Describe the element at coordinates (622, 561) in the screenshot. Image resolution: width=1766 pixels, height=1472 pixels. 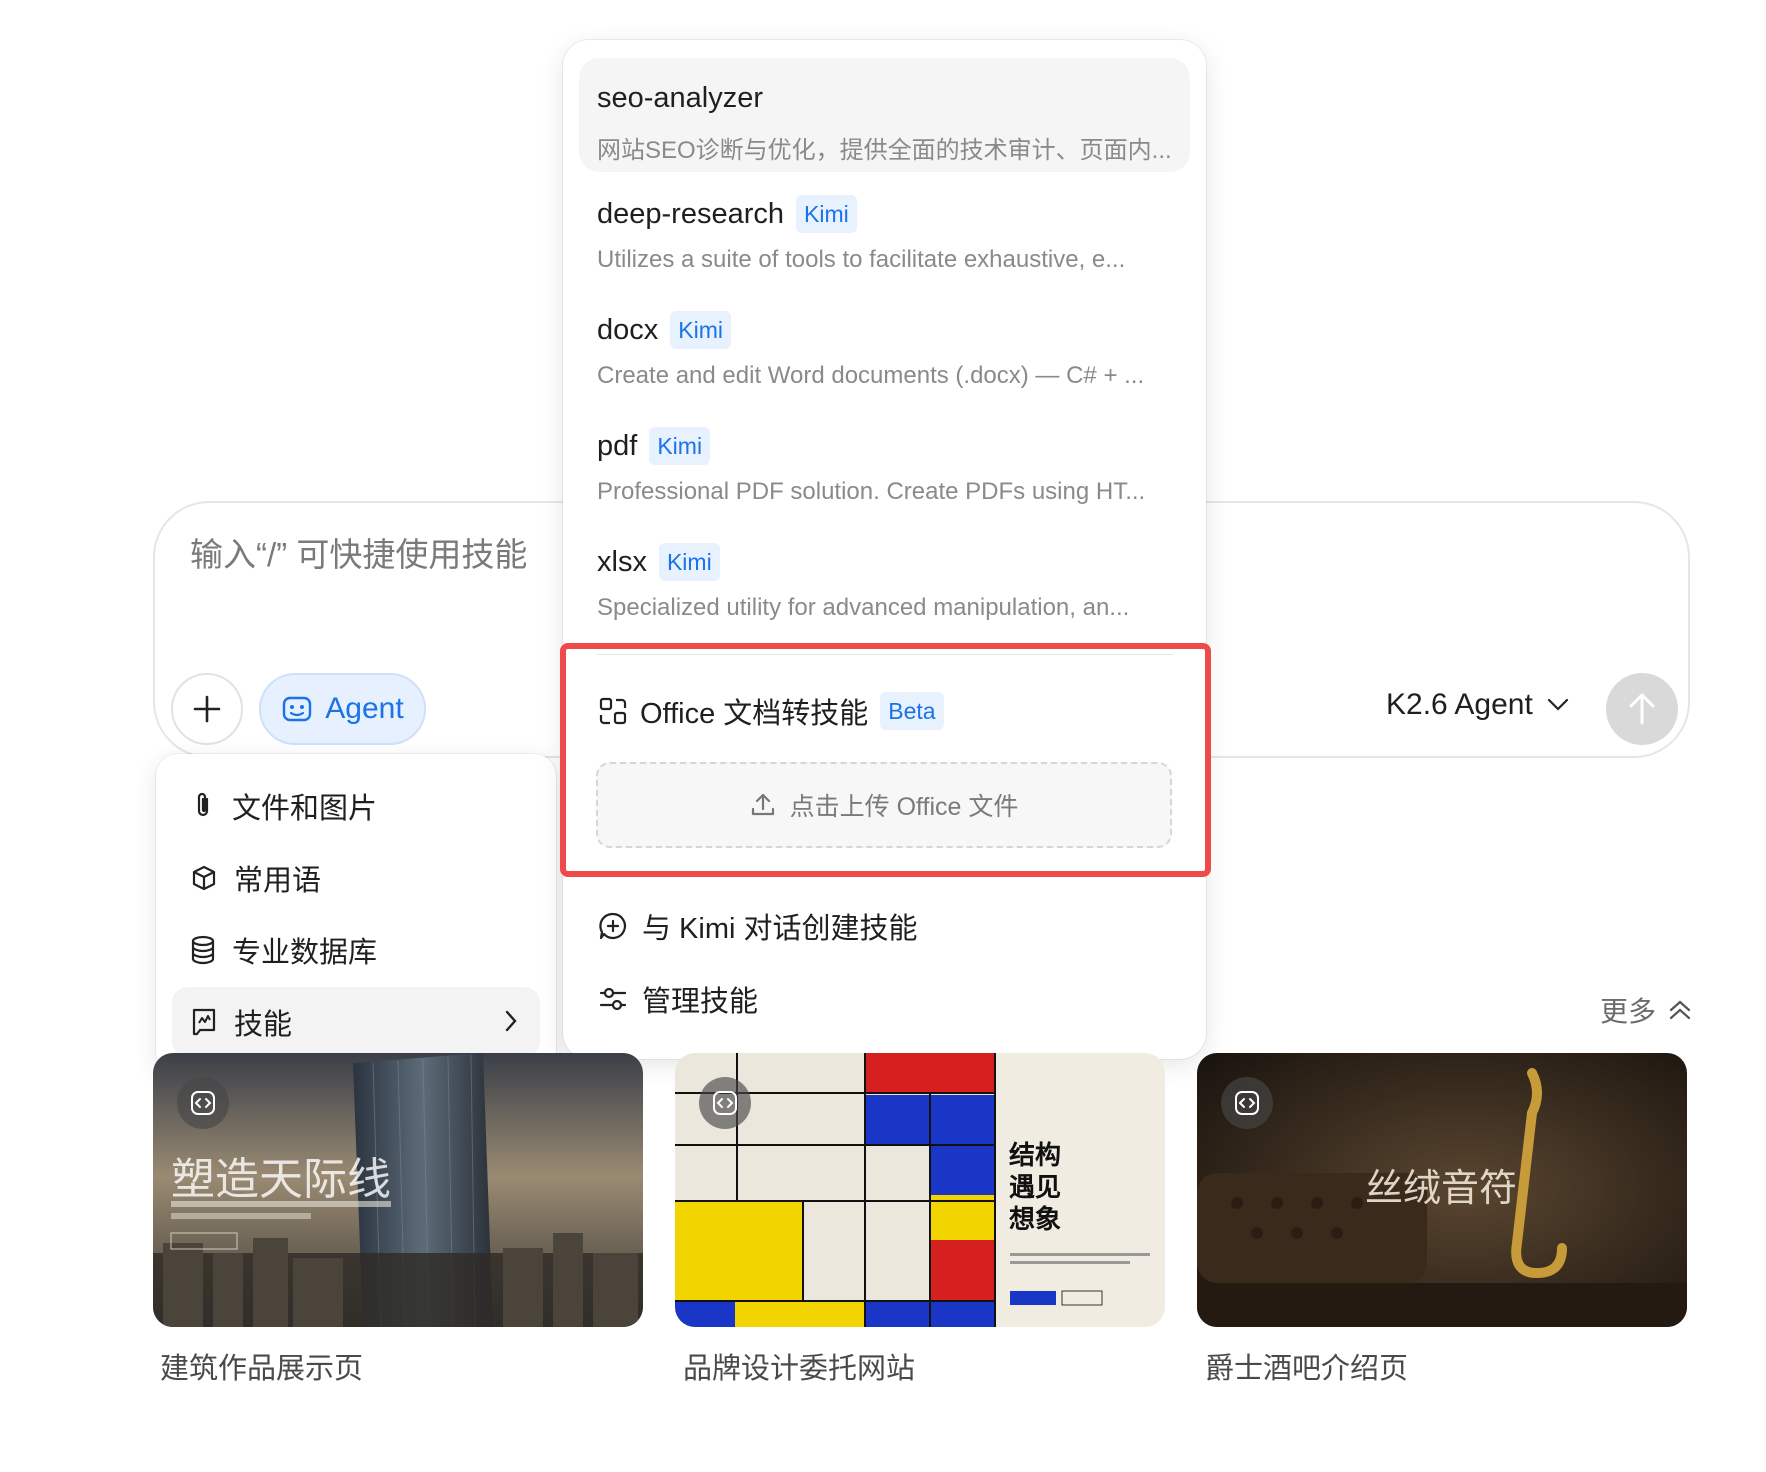
I see `skill-name: xlsx` at that location.